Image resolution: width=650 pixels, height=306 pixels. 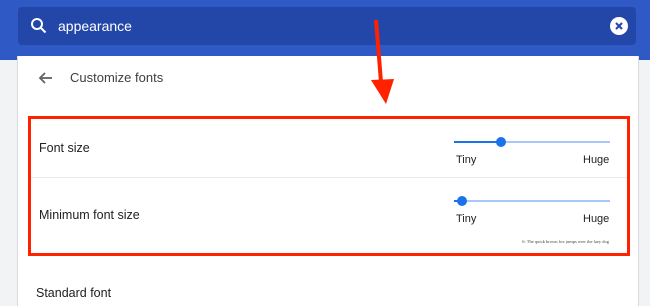 I want to click on standard-font-label: Standard font, so click(x=74, y=293).